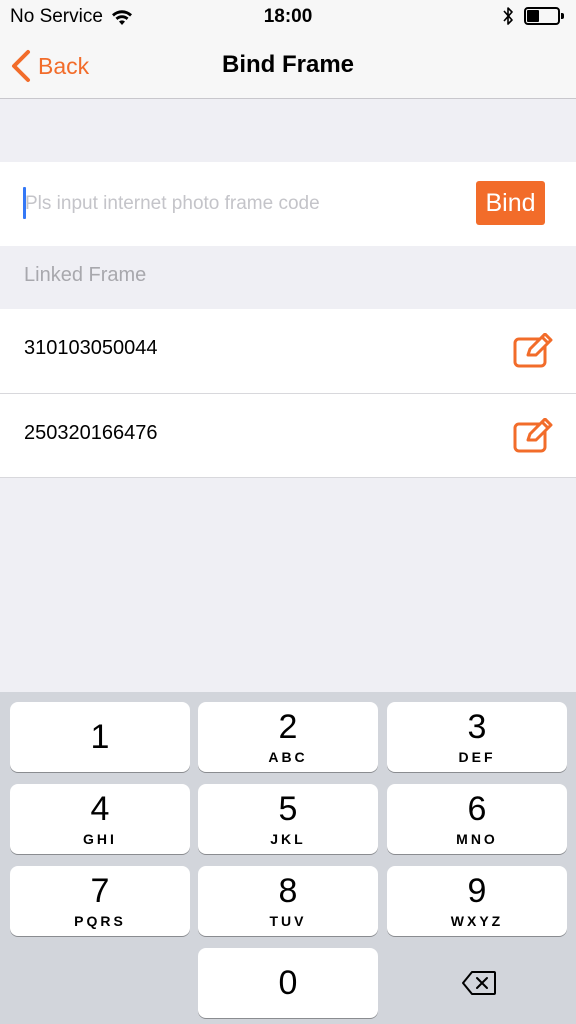  Describe the element at coordinates (100, 809) in the screenshot. I see `key-digit: 4` at that location.